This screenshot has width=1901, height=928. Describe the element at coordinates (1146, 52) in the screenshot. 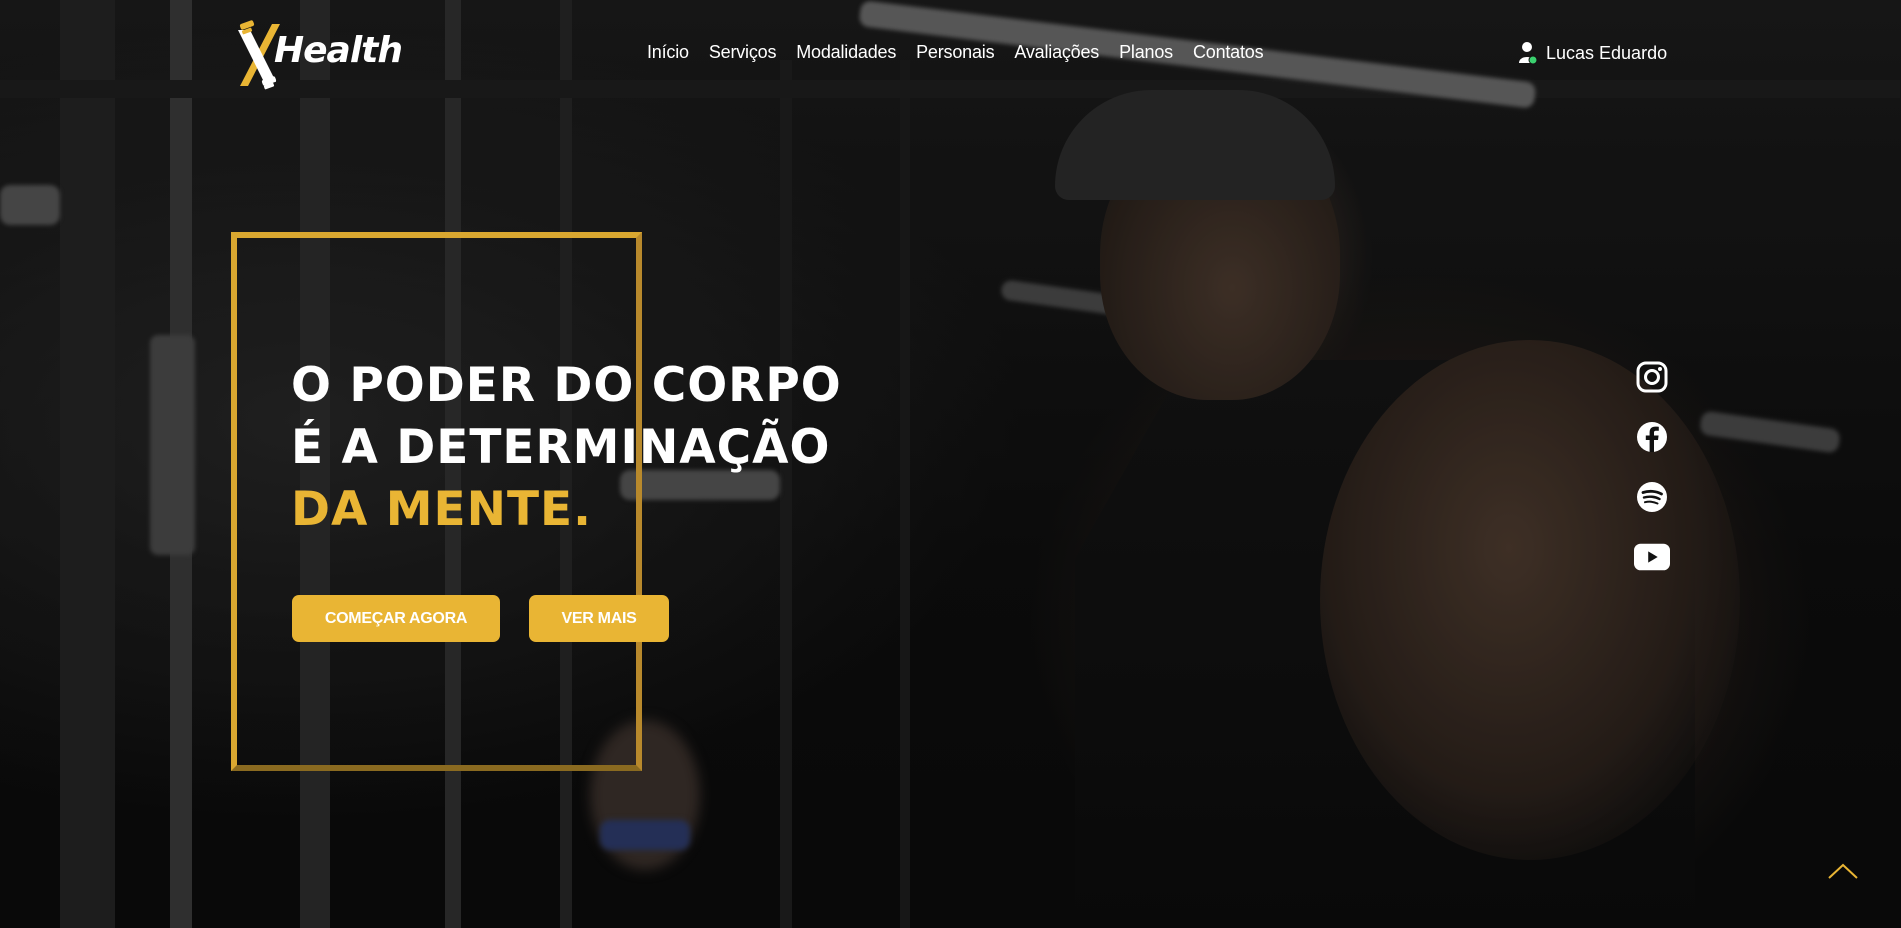

I see `nav-item-planos: Planos` at that location.